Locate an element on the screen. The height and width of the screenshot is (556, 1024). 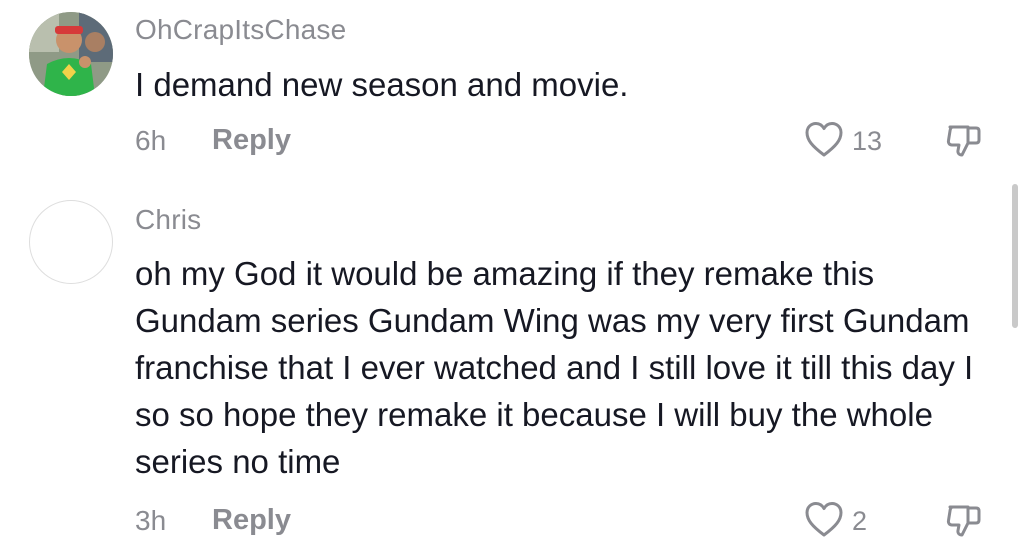
like-count: 13 is located at coordinates (867, 141).